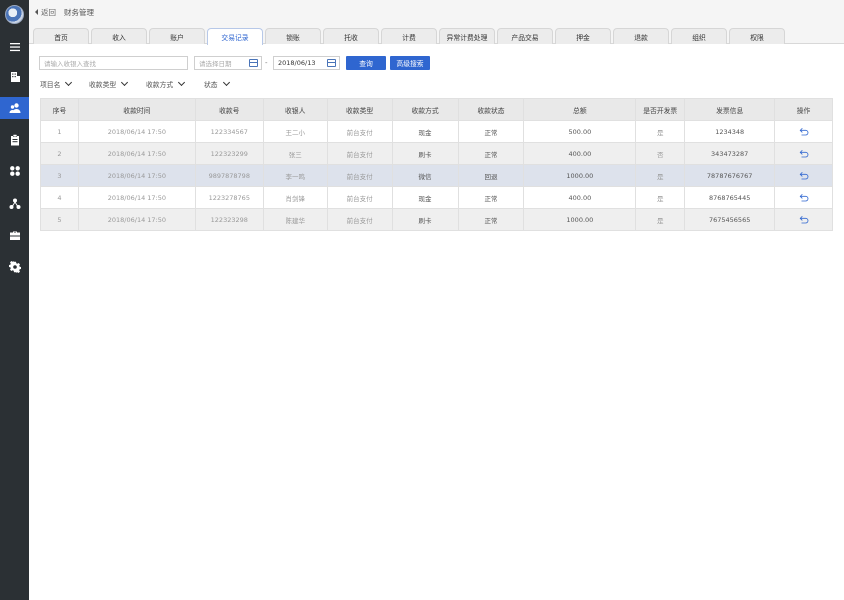 This screenshot has height=600, width=844. I want to click on column-header: 收款状态, so click(491, 110).